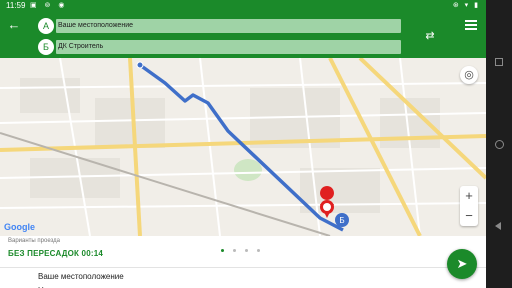  I want to click on notification-icons: ▣ ⊚ ◉, so click(49, 5).